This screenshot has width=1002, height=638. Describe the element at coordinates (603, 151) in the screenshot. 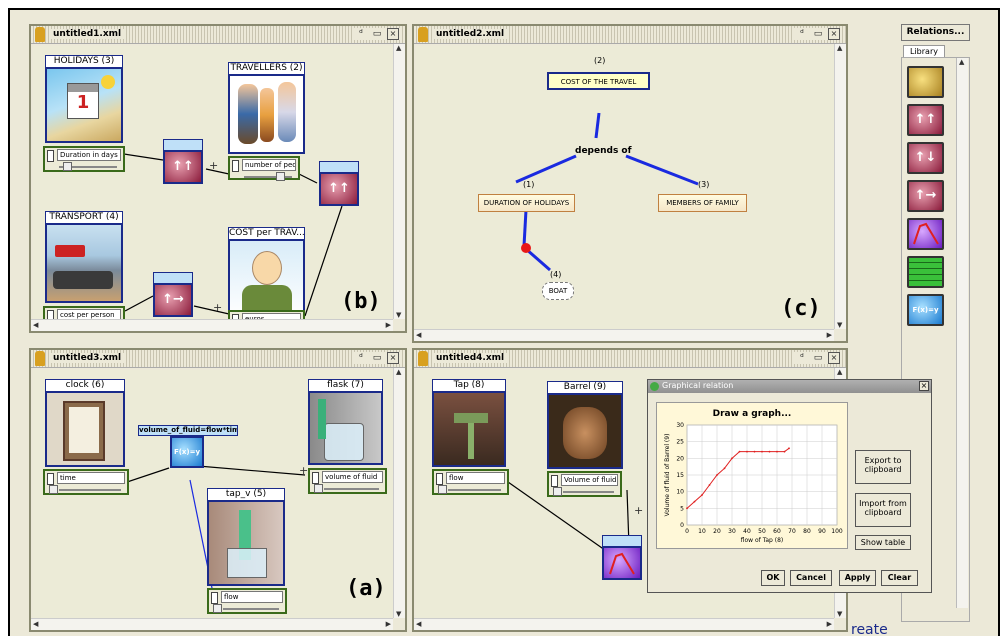

I see `relation-label: depends of` at that location.